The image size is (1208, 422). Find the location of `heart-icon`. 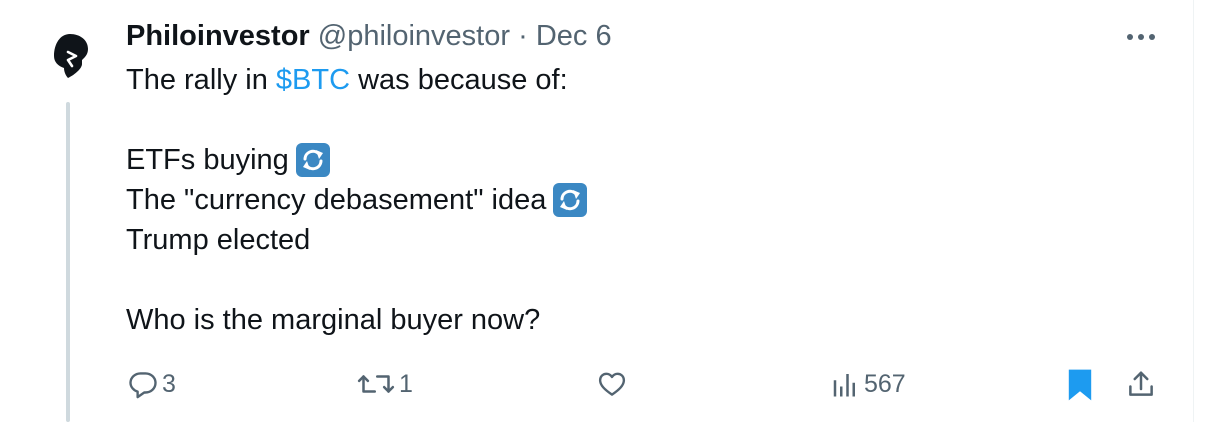

heart-icon is located at coordinates (612, 384).